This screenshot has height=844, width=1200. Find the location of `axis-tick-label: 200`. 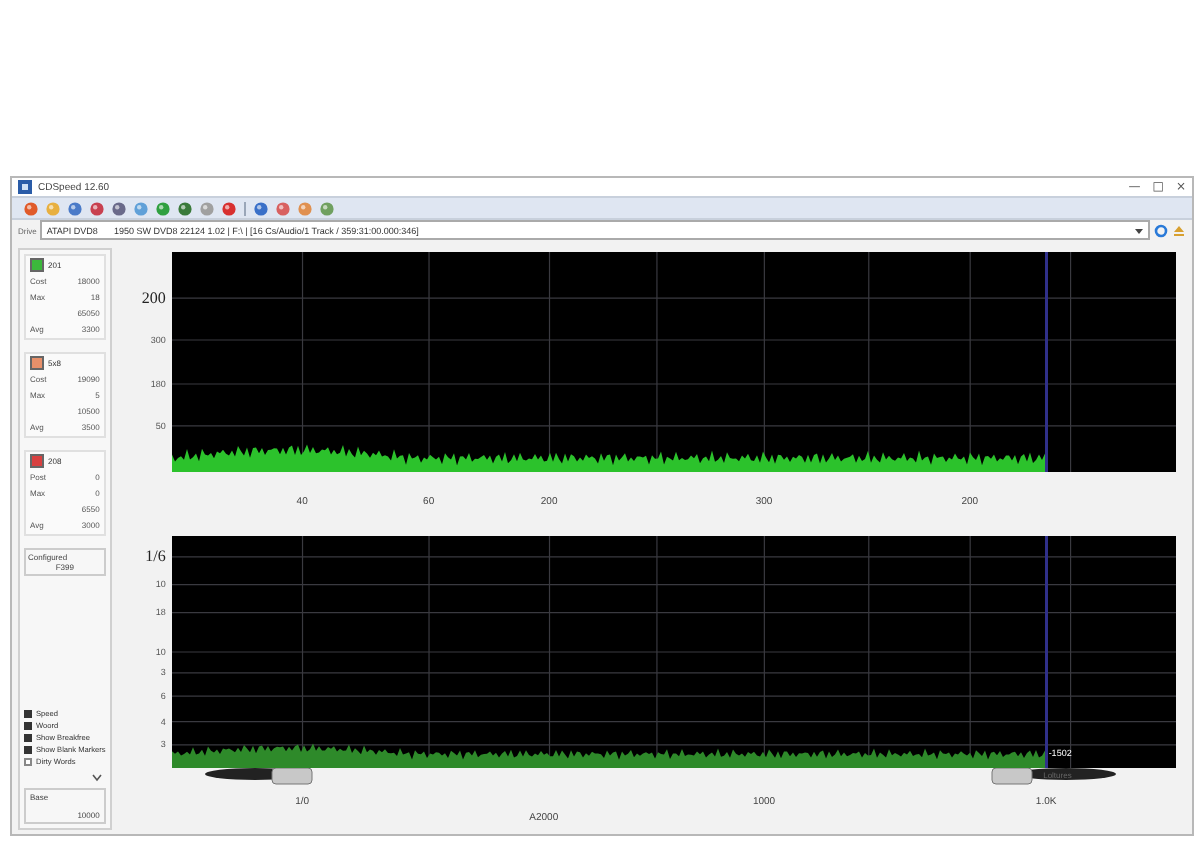

axis-tick-label: 200 is located at coordinates (153, 298).